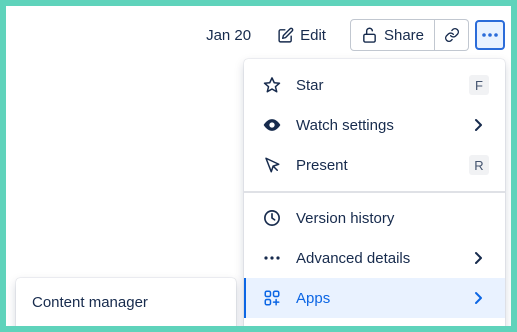  I want to click on unlock-icon, so click(369, 35).